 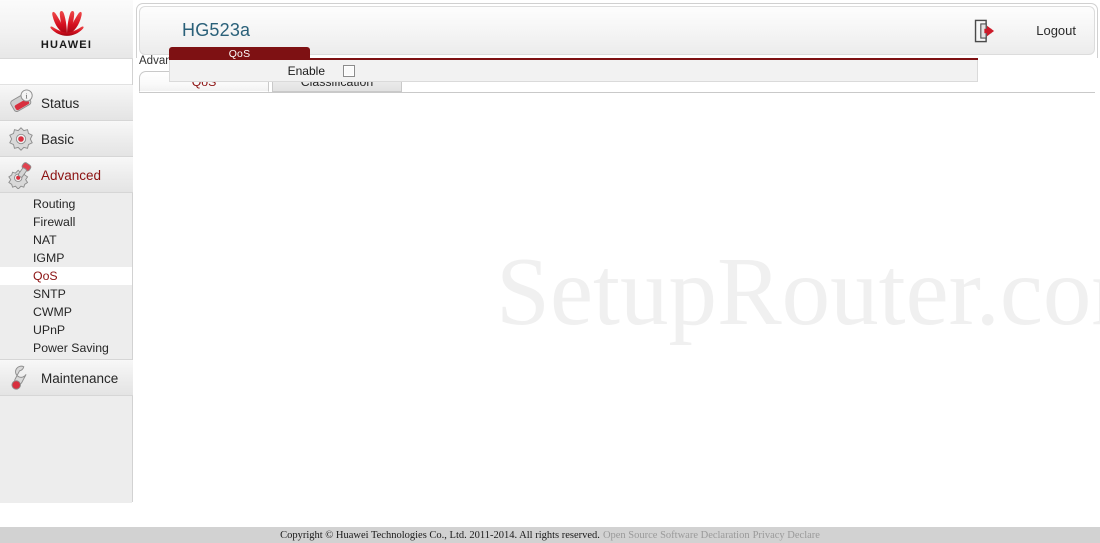 What do you see at coordinates (52, 312) in the screenshot?
I see `sidebar-subitem-label: CWMP` at bounding box center [52, 312].